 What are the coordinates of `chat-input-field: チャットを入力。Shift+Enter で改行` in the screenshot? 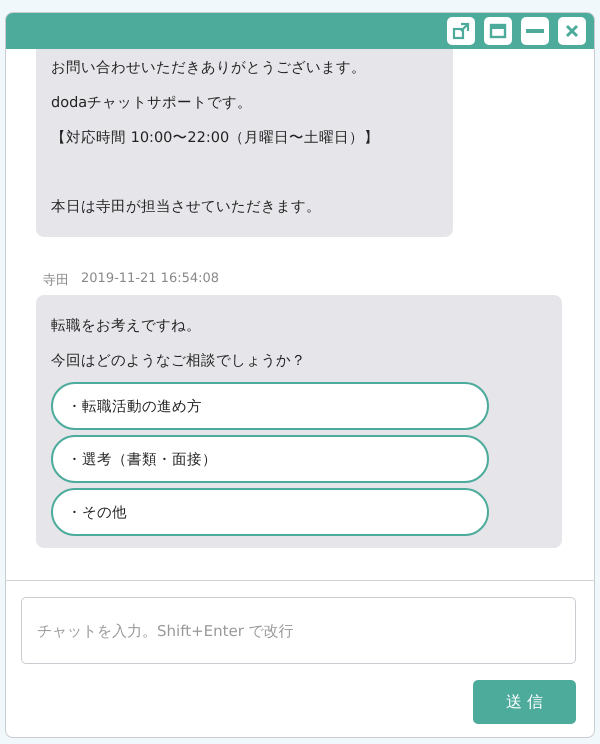 It's located at (298, 630).